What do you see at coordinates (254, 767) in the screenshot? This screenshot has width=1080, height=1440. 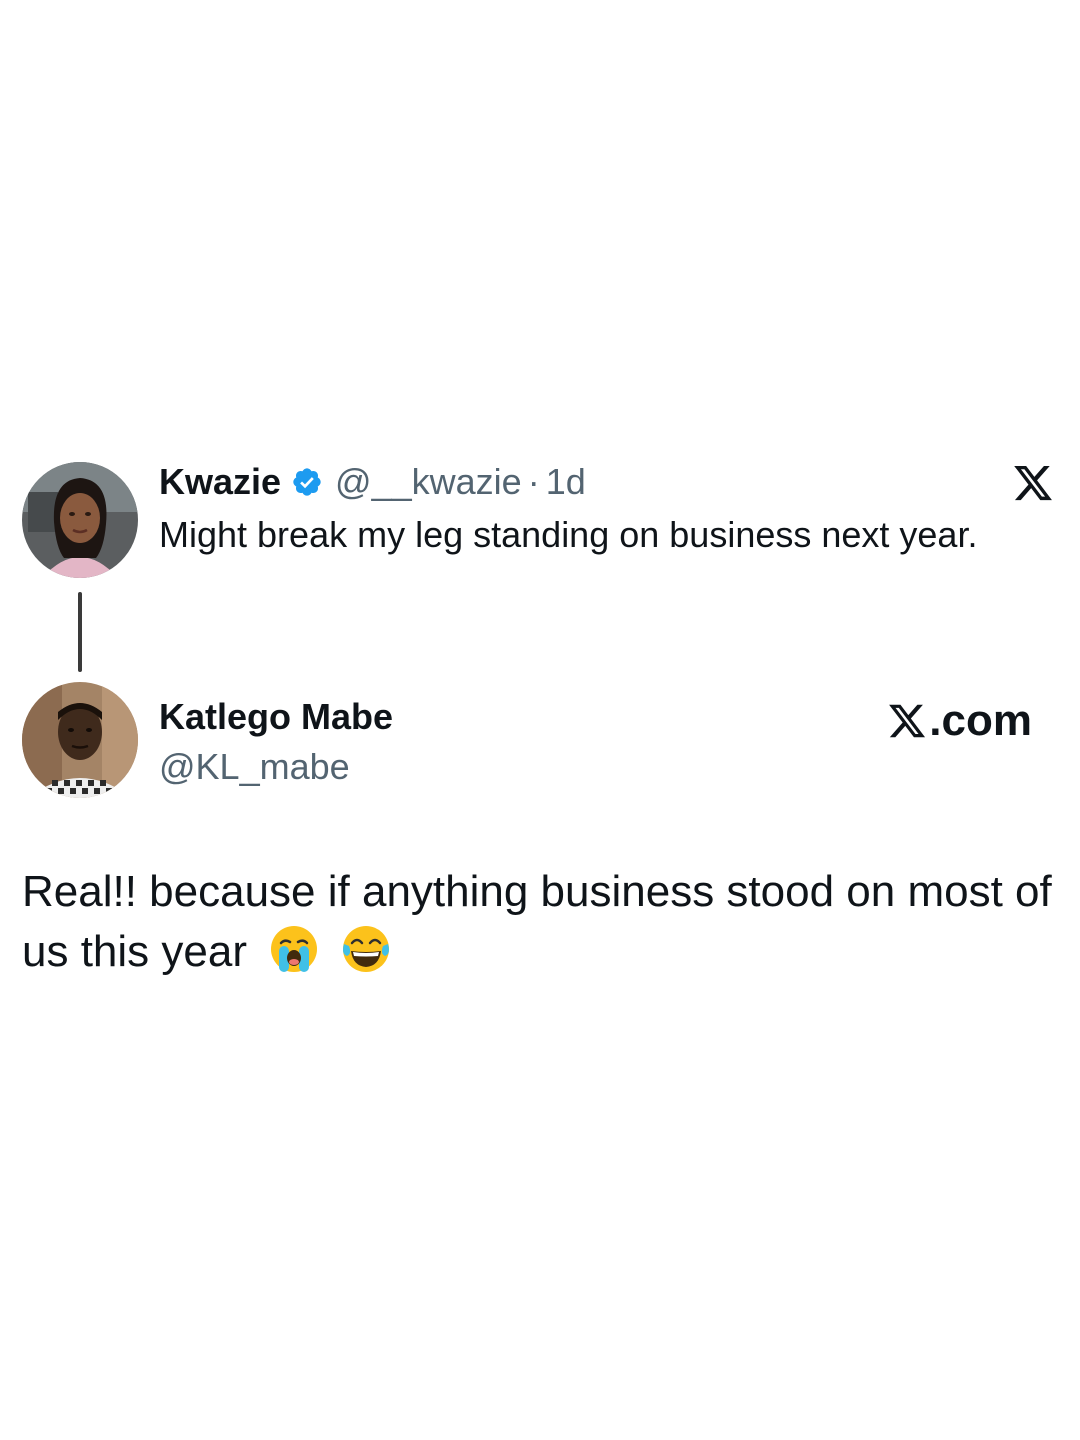 I see `handle: @KL_mabe` at bounding box center [254, 767].